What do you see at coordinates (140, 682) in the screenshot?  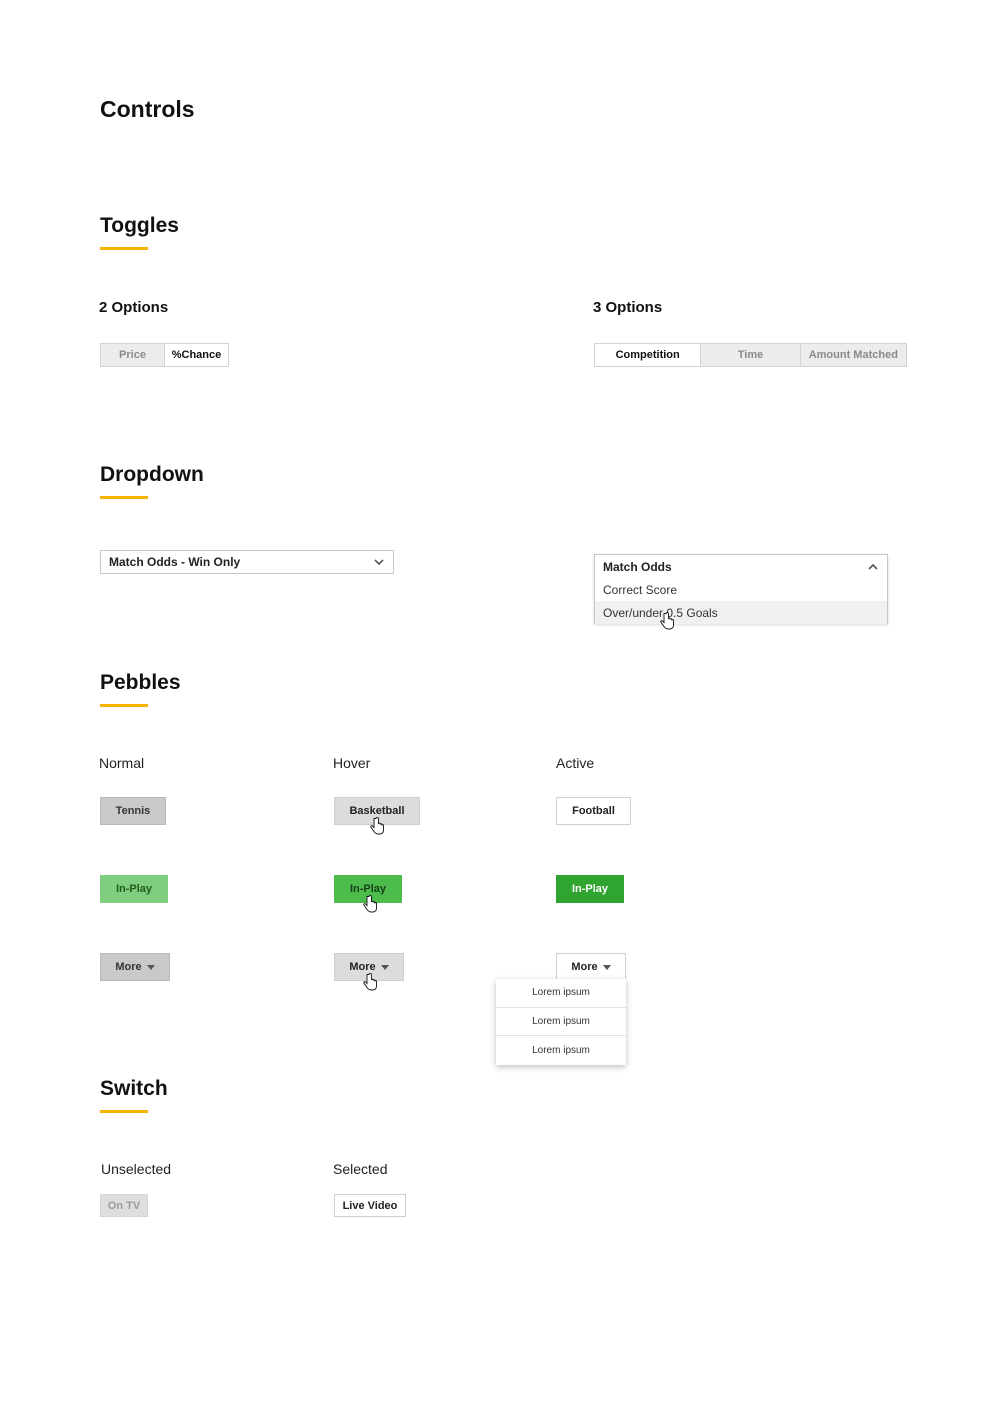 I see `section-title-pebbles: Pebbles` at bounding box center [140, 682].